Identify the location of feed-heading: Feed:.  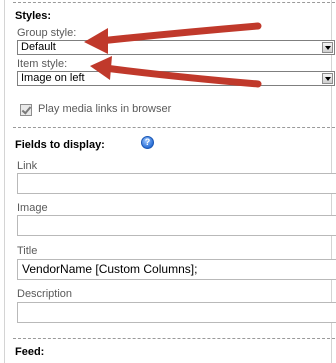
(30, 352).